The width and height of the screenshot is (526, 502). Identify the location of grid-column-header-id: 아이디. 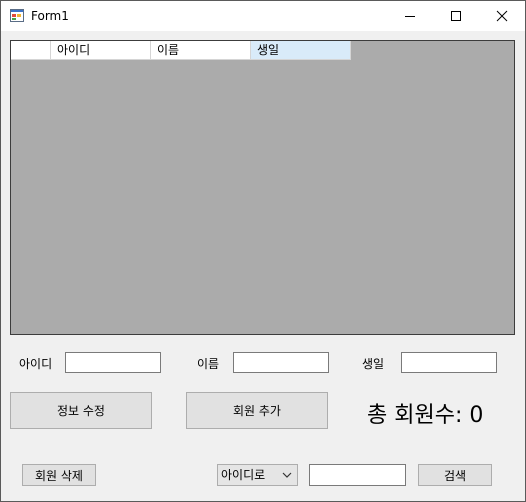
(101, 50).